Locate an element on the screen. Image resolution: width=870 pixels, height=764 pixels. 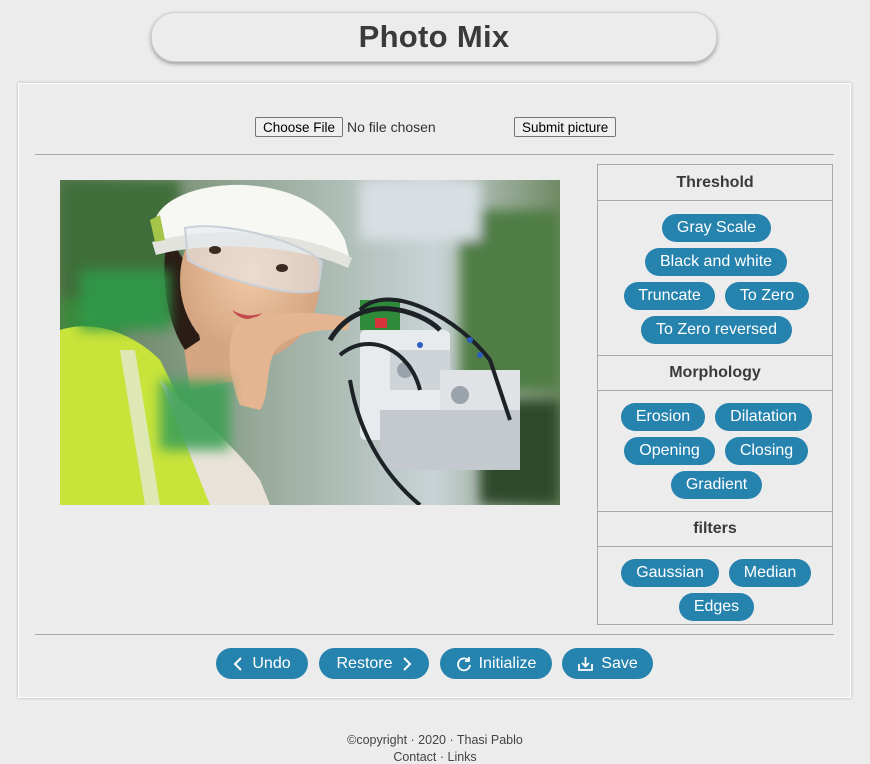
submit-picture-button: Submit picture is located at coordinates (565, 127).